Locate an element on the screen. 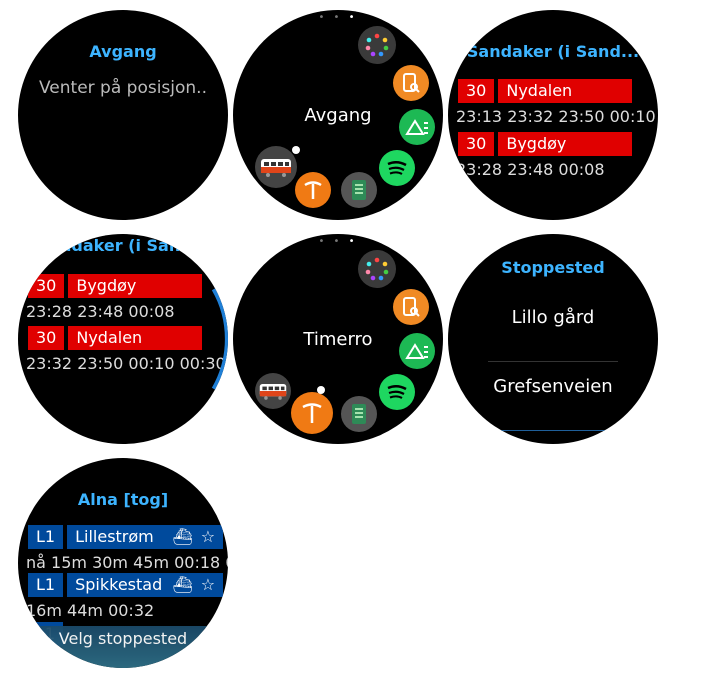 This screenshot has width=702, height=684. screen-title: Avgang is located at coordinates (123, 51).